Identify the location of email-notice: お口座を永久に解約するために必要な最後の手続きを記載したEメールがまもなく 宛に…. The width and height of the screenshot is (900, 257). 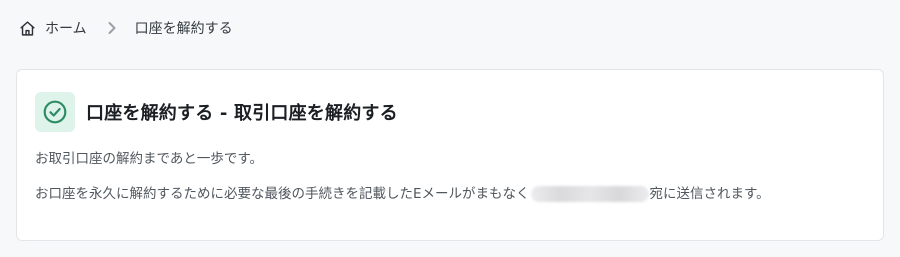
(402, 194).